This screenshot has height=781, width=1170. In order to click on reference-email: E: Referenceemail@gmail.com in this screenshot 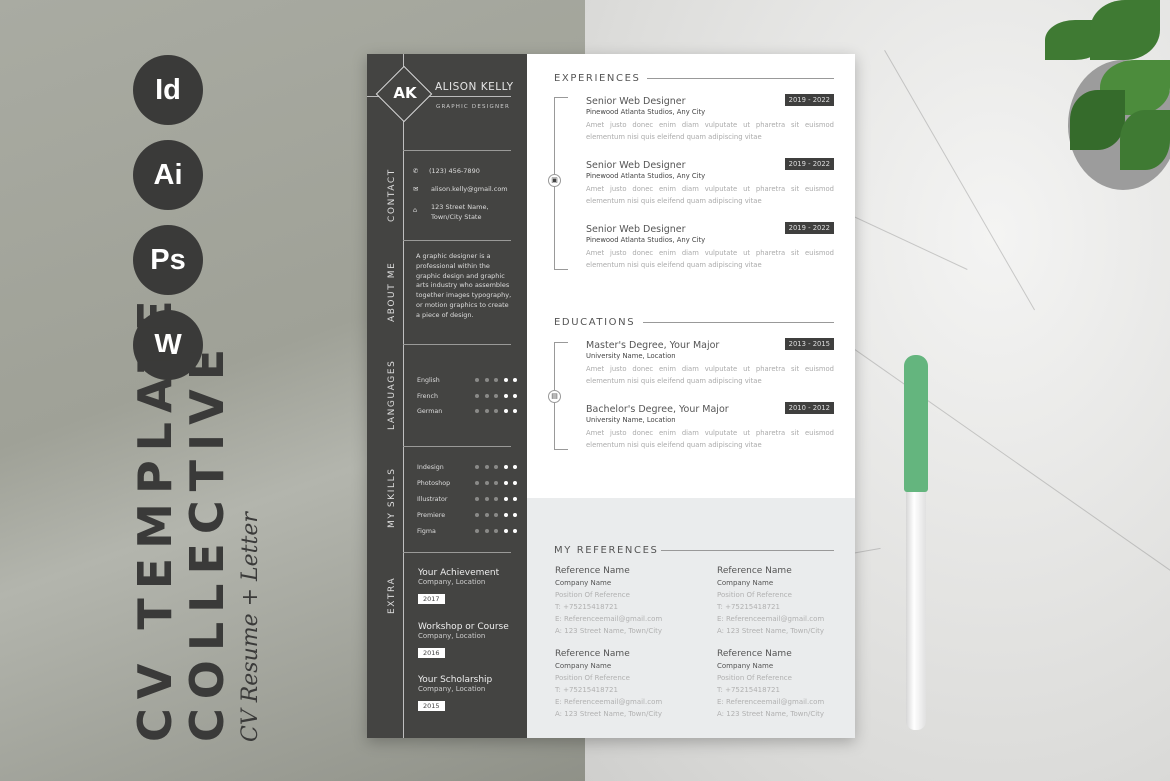, I will do `click(609, 619)`.